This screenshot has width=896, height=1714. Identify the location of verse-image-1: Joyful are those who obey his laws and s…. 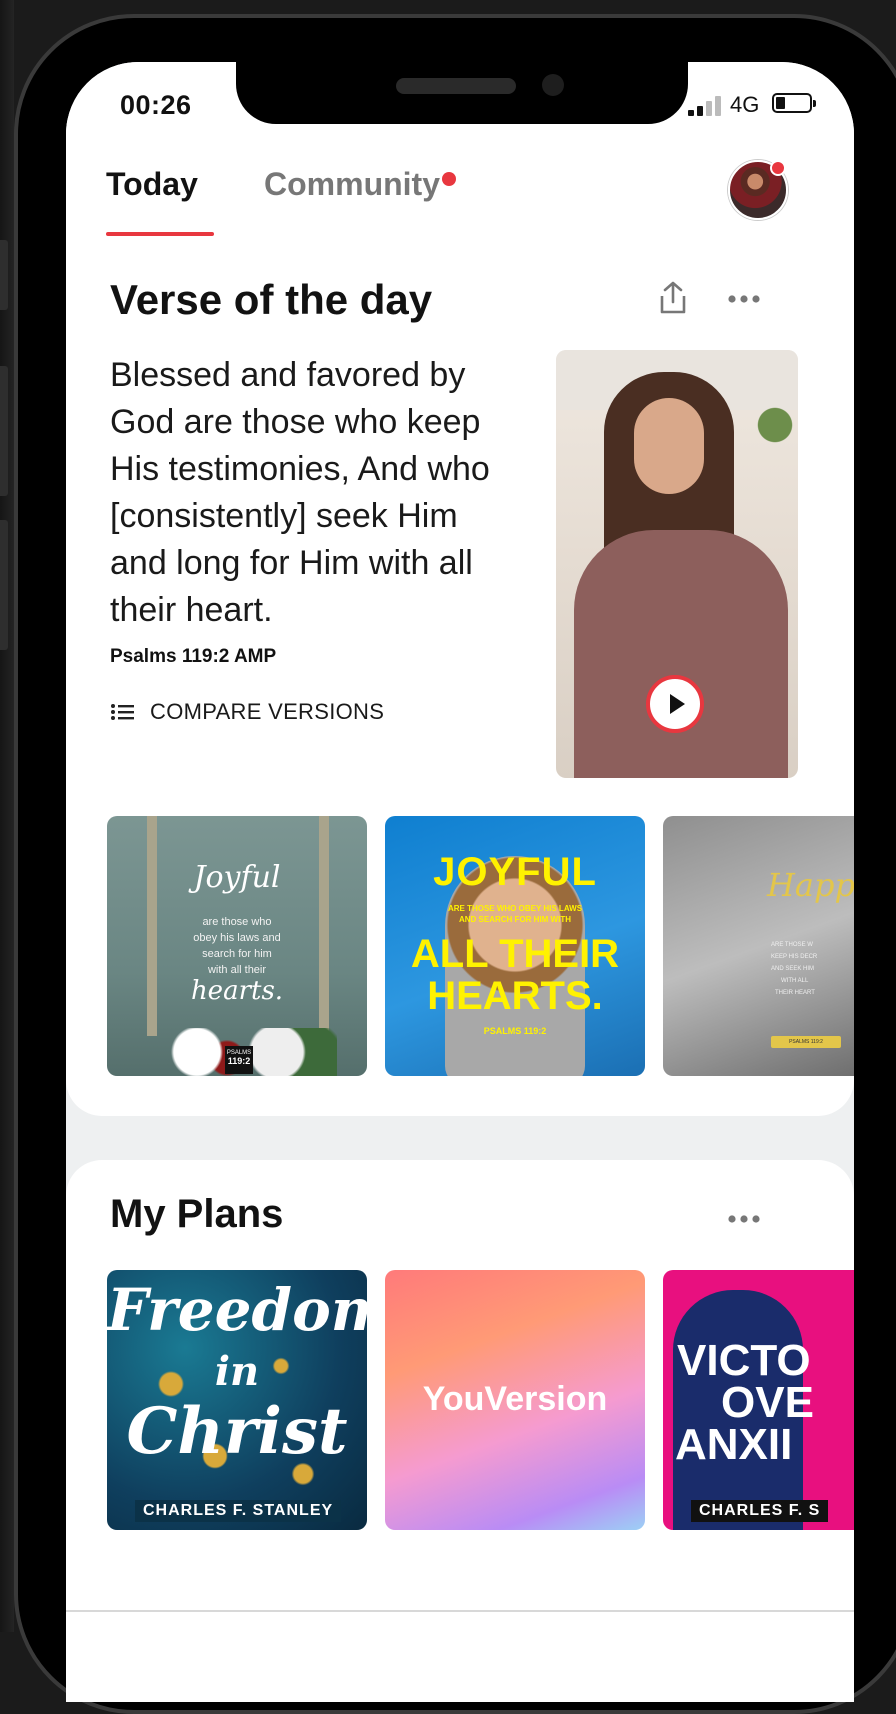
(237, 946).